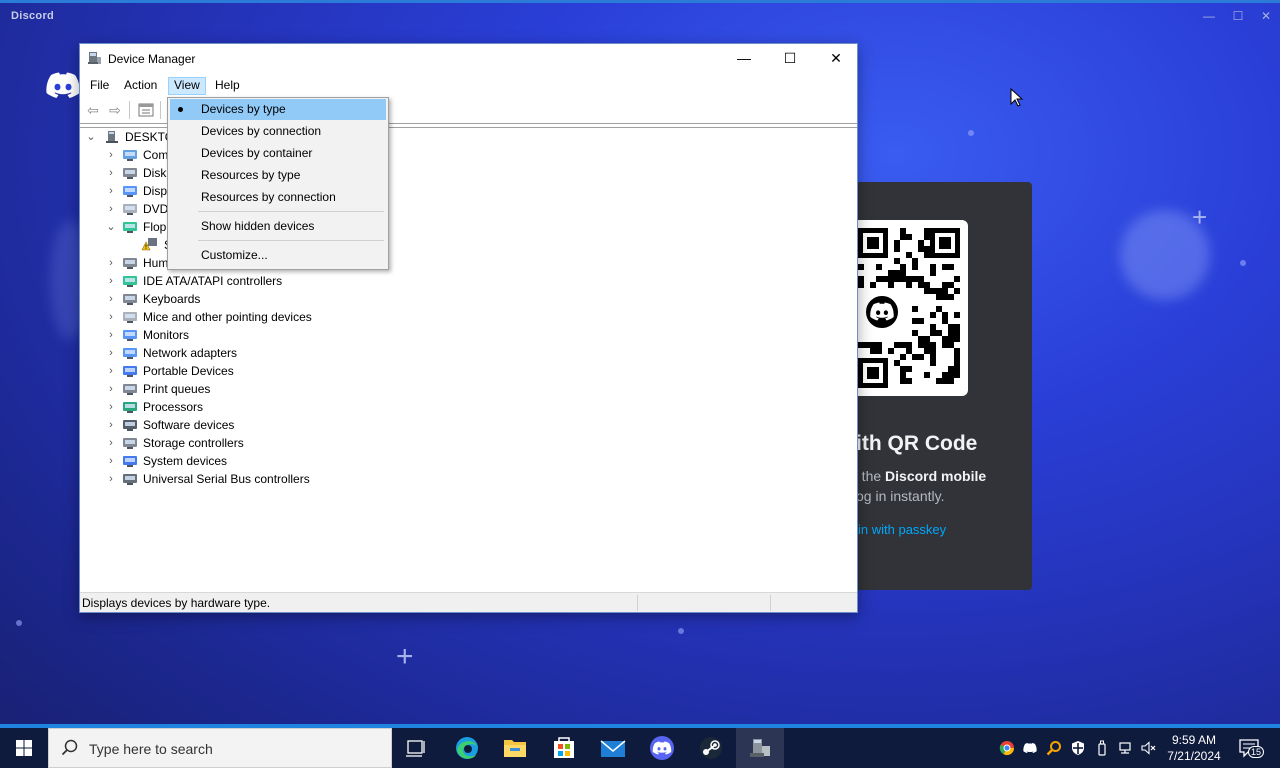  What do you see at coordinates (1102, 748) in the screenshot?
I see `usb-drive-icon` at bounding box center [1102, 748].